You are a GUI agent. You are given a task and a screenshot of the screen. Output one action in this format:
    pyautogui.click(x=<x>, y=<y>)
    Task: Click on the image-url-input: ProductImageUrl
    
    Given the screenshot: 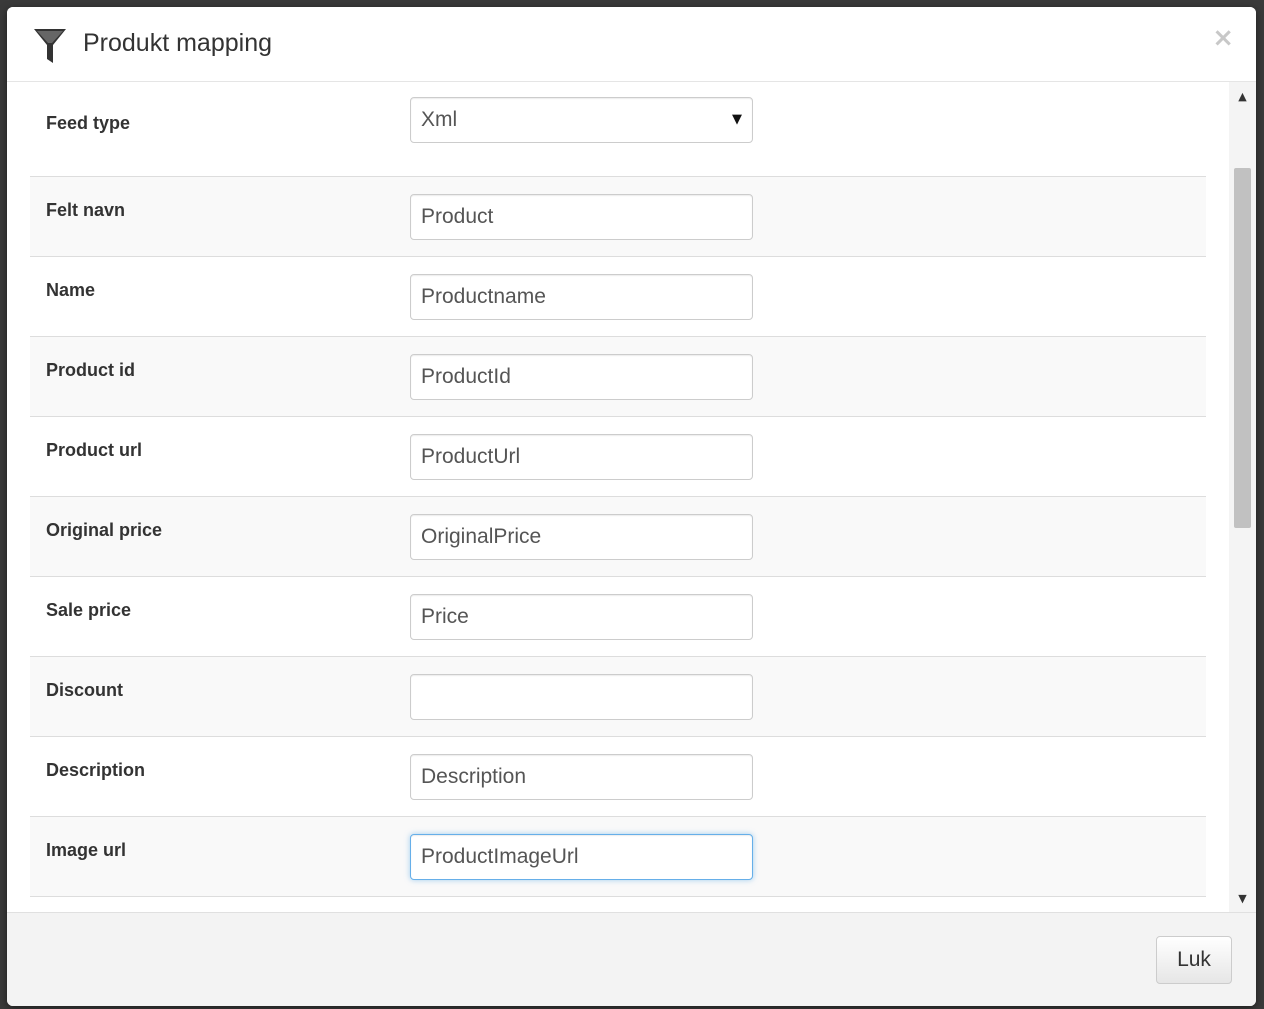 What is the action you would take?
    pyautogui.click(x=581, y=857)
    